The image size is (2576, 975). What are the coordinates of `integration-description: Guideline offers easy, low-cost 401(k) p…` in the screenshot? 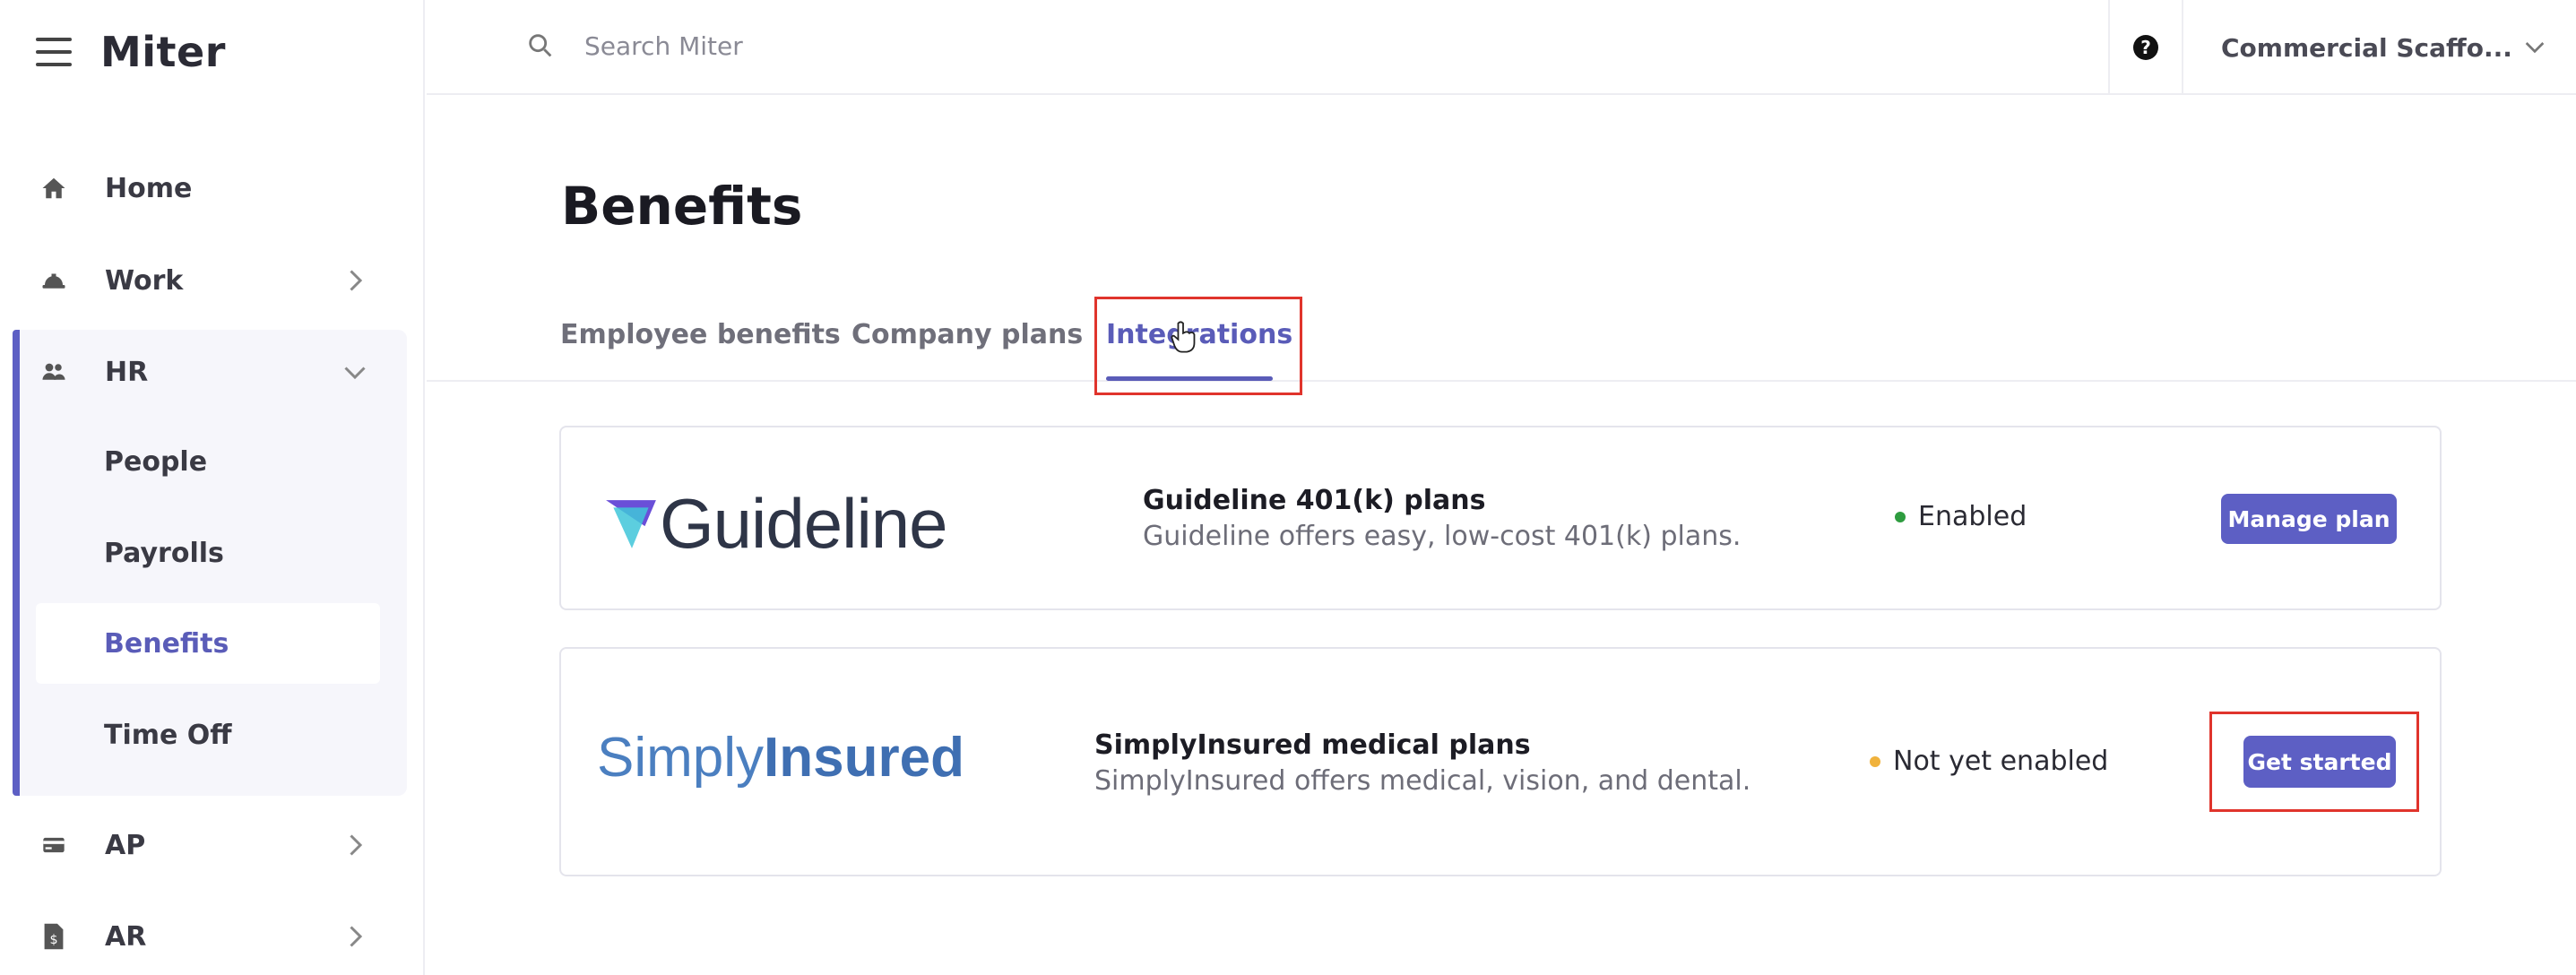 It's located at (1442, 536).